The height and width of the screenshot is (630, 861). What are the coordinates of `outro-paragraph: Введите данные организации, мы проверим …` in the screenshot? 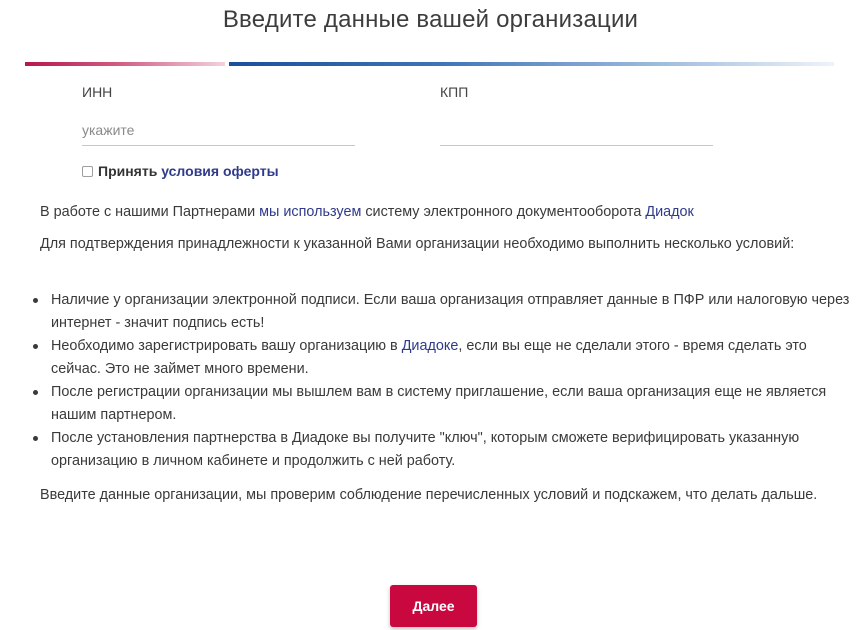 It's located at (429, 495).